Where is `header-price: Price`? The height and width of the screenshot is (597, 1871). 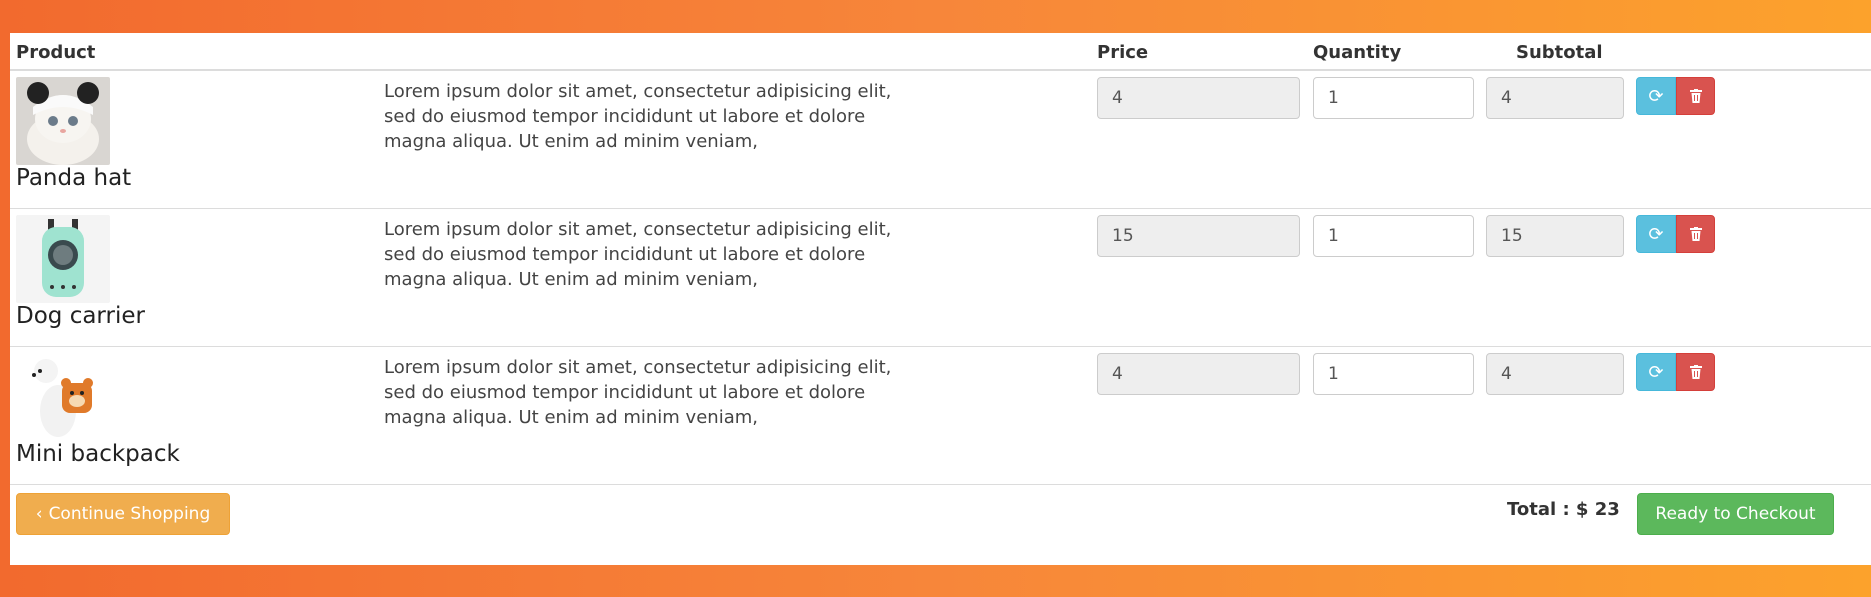 header-price: Price is located at coordinates (1123, 52).